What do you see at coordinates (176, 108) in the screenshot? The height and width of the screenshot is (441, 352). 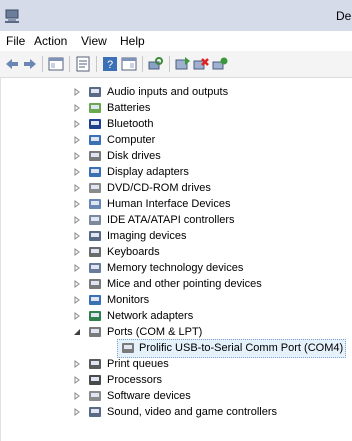 I see `tree-category-item: Batteries` at bounding box center [176, 108].